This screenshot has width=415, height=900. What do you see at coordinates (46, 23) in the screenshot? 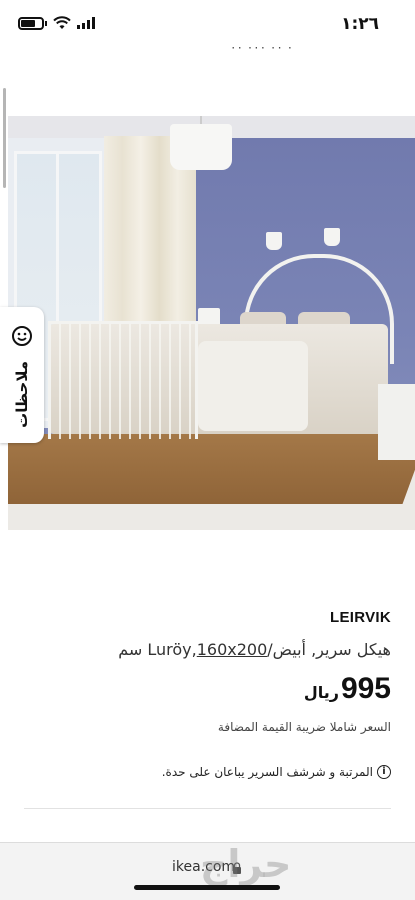
I see `battery-tip` at bounding box center [46, 23].